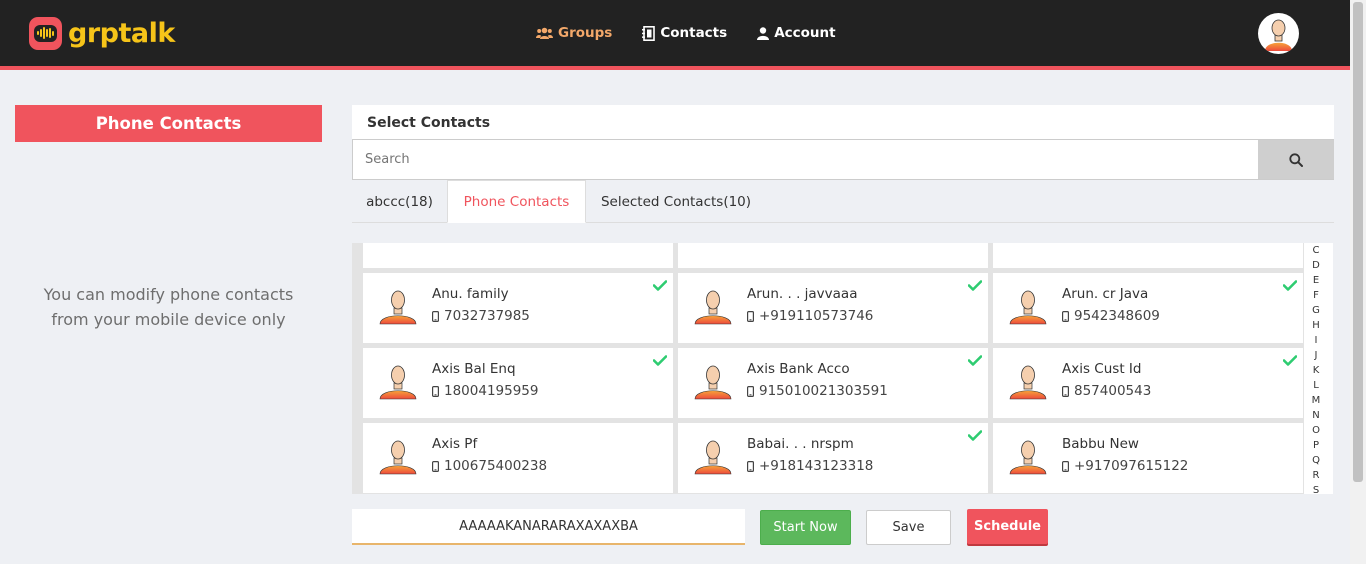  I want to click on contact-card: Arun. cr Java 9542348609, so click(1148, 308).